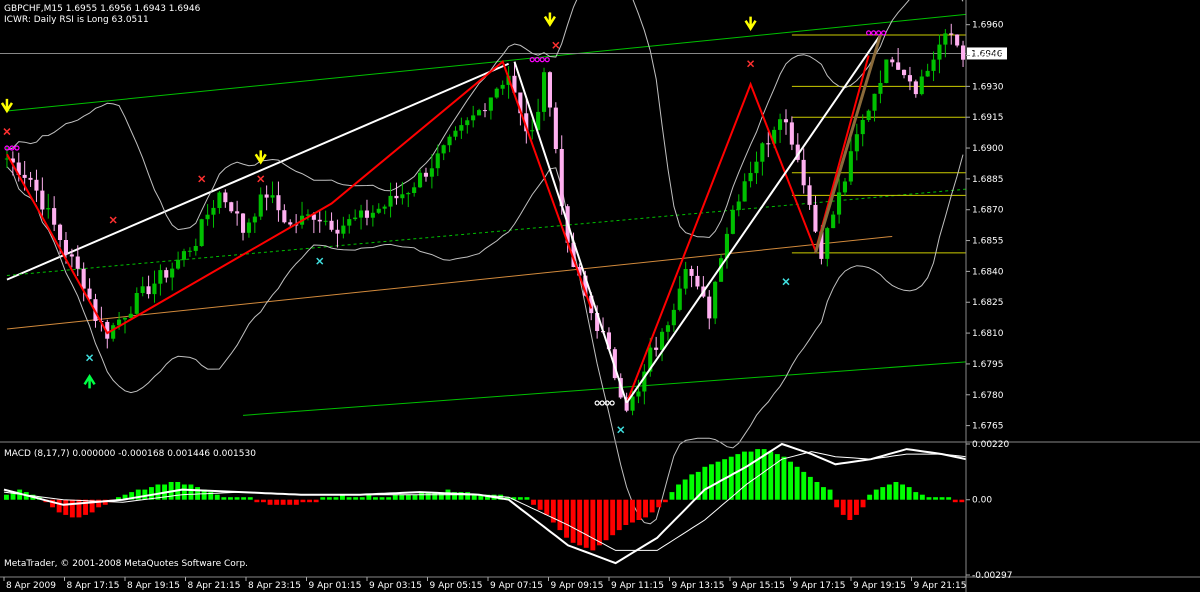 The height and width of the screenshot is (592, 1200). I want to click on x-tick-label: 8 Apr 2009, so click(31, 586).